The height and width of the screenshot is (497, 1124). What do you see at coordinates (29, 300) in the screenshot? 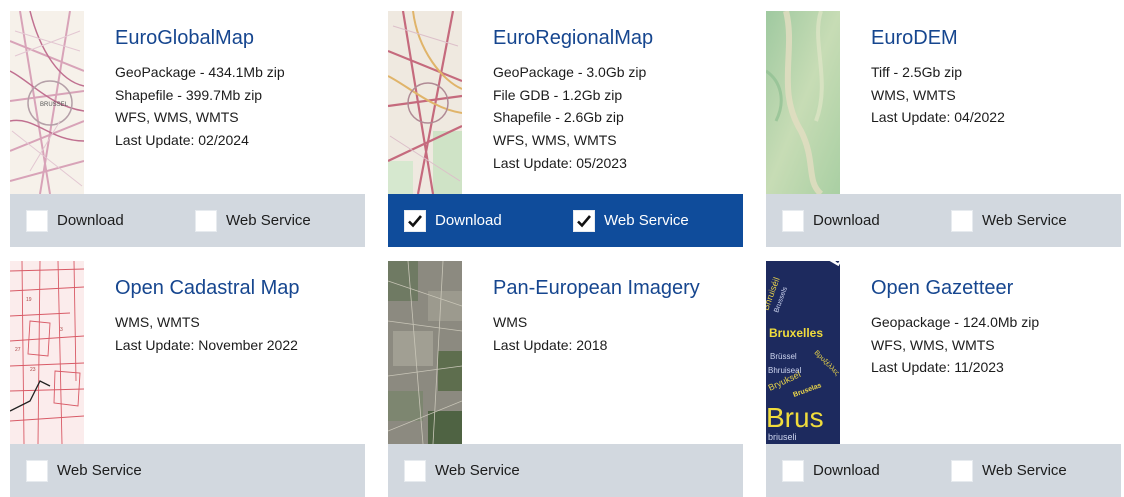
I see `svg-text: 19` at bounding box center [29, 300].